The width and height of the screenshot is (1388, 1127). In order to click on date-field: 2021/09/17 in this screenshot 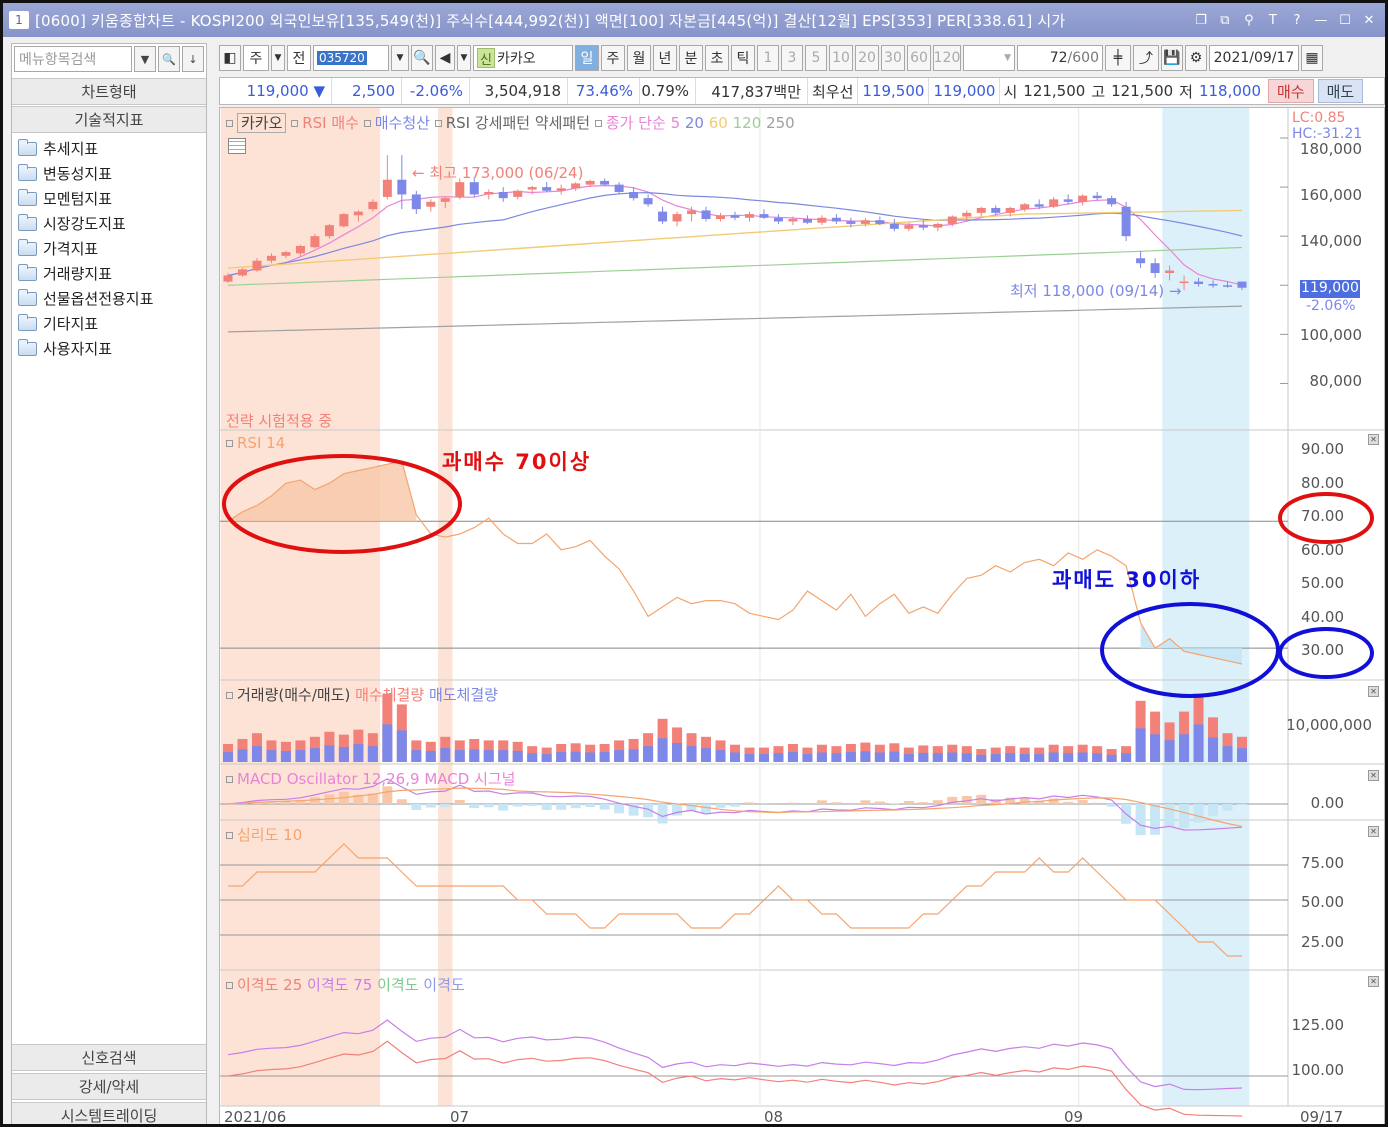, I will do `click(1254, 58)`.